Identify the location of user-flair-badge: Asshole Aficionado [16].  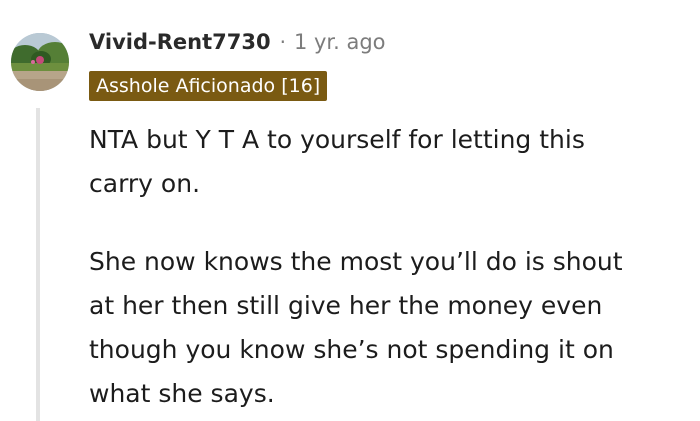
(208, 86).